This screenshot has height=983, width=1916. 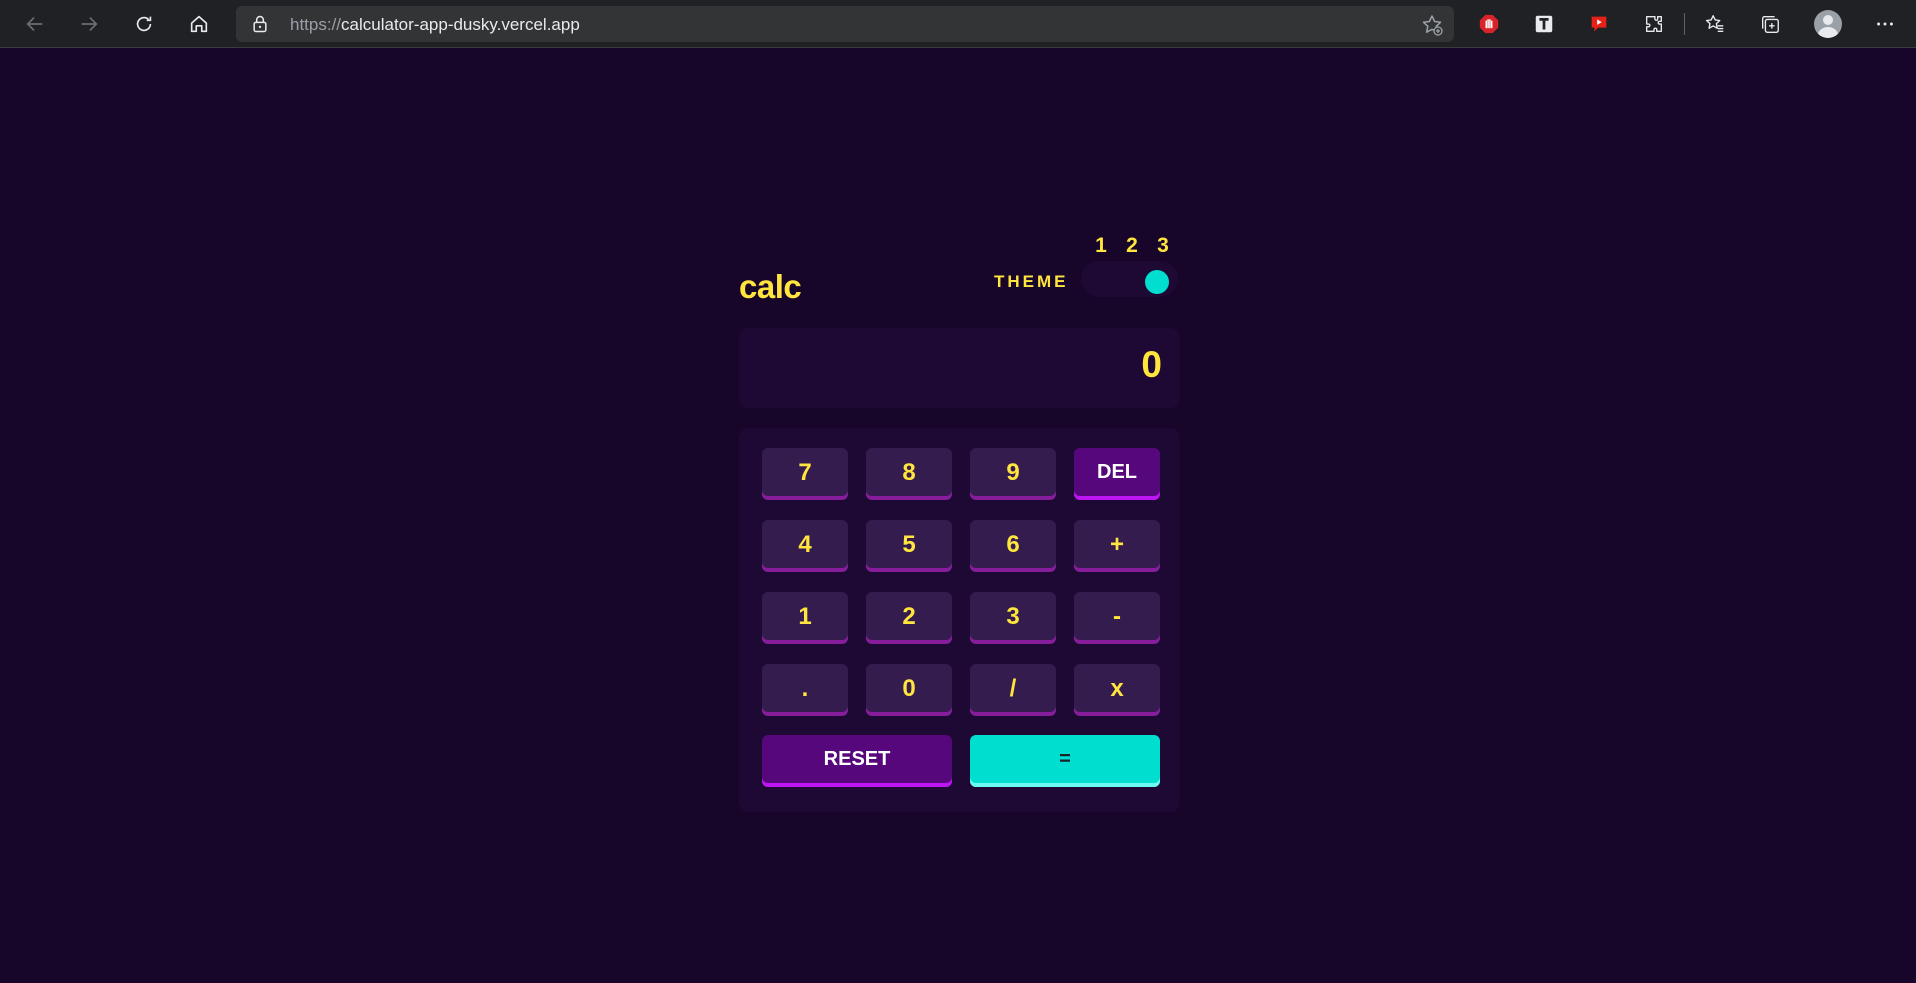 What do you see at coordinates (1157, 282) in the screenshot?
I see `theme-toggle-knob` at bounding box center [1157, 282].